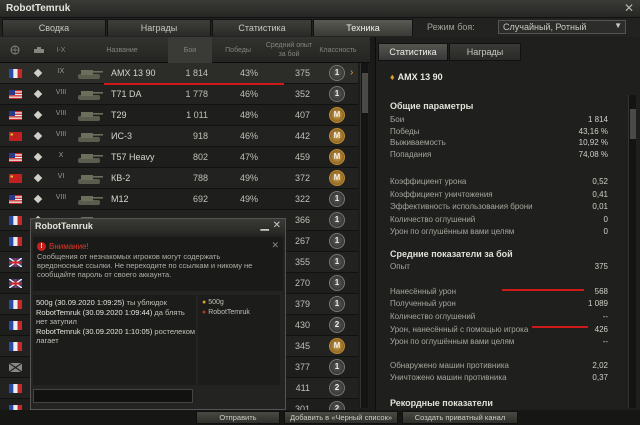  Describe the element at coordinates (601, 291) in the screenshot. I see `stat-value: 568` at that location.